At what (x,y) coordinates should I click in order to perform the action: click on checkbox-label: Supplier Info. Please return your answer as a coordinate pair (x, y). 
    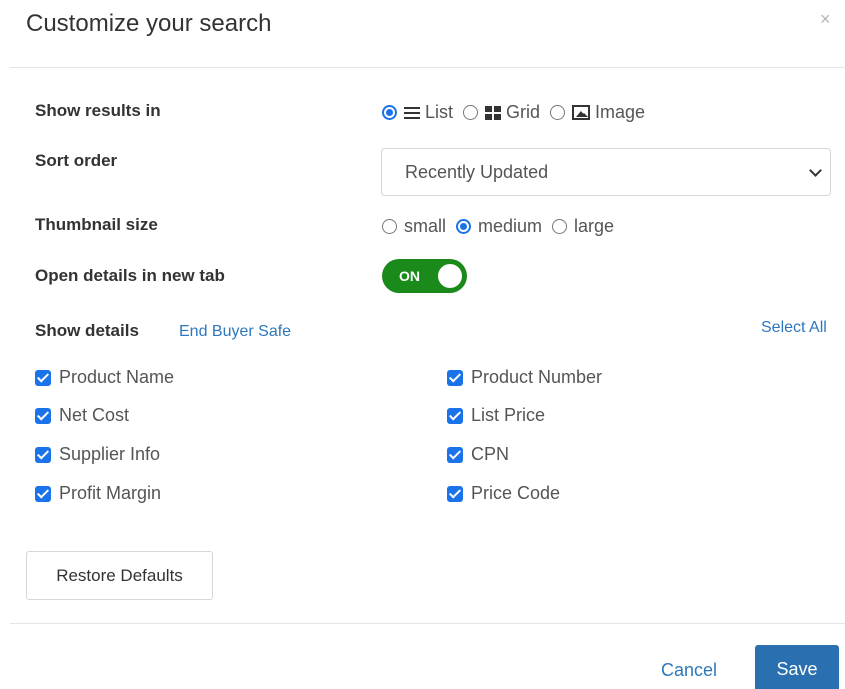
    Looking at the image, I should click on (110, 454).